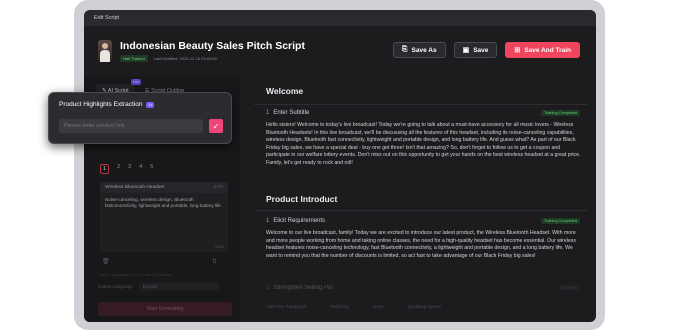 The image size is (680, 335). What do you see at coordinates (291, 113) in the screenshot?
I see `subsection-title: Enter Subtitle` at bounding box center [291, 113].